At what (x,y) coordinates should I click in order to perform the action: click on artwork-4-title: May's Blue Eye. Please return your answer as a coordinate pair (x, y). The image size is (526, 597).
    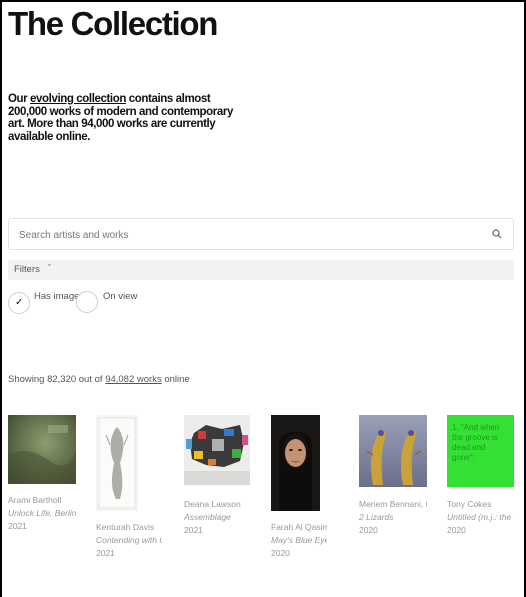
    Looking at the image, I should click on (299, 540).